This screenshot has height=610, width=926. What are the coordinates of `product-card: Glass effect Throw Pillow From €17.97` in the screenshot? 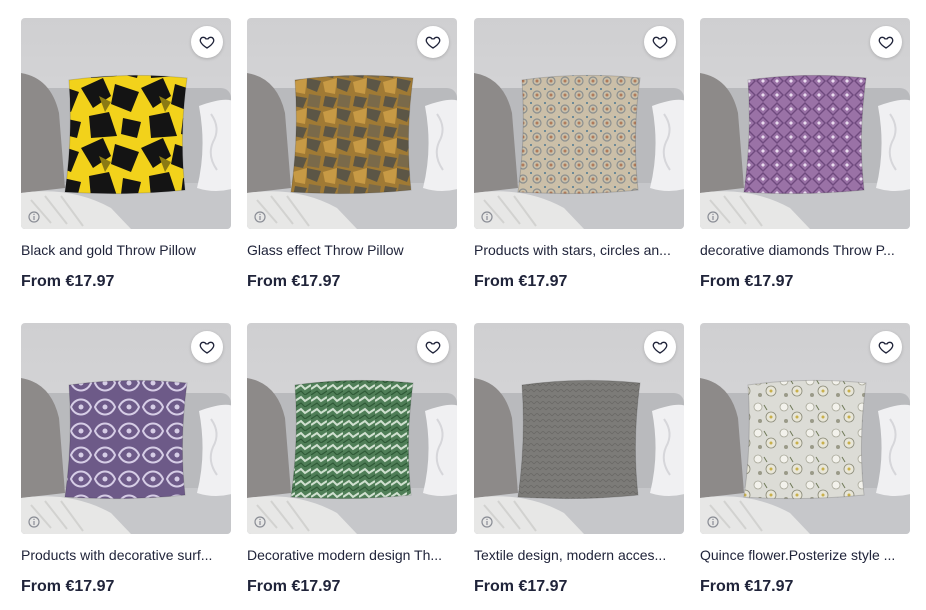 It's located at (352, 154).